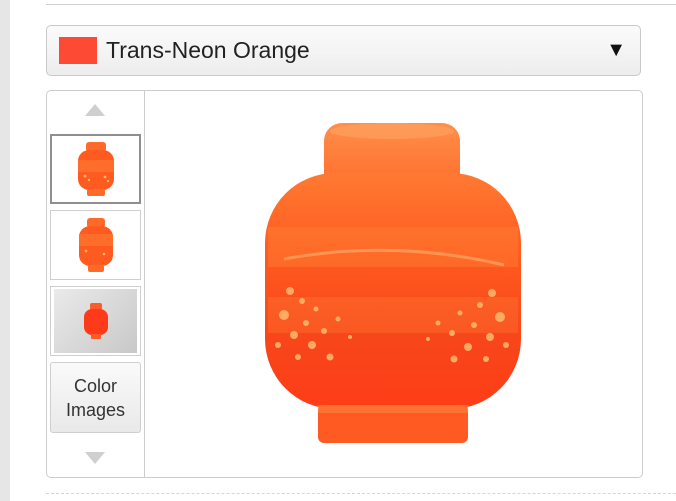  What do you see at coordinates (96, 284) in the screenshot?
I see `thumbnail-column: Color Images` at bounding box center [96, 284].